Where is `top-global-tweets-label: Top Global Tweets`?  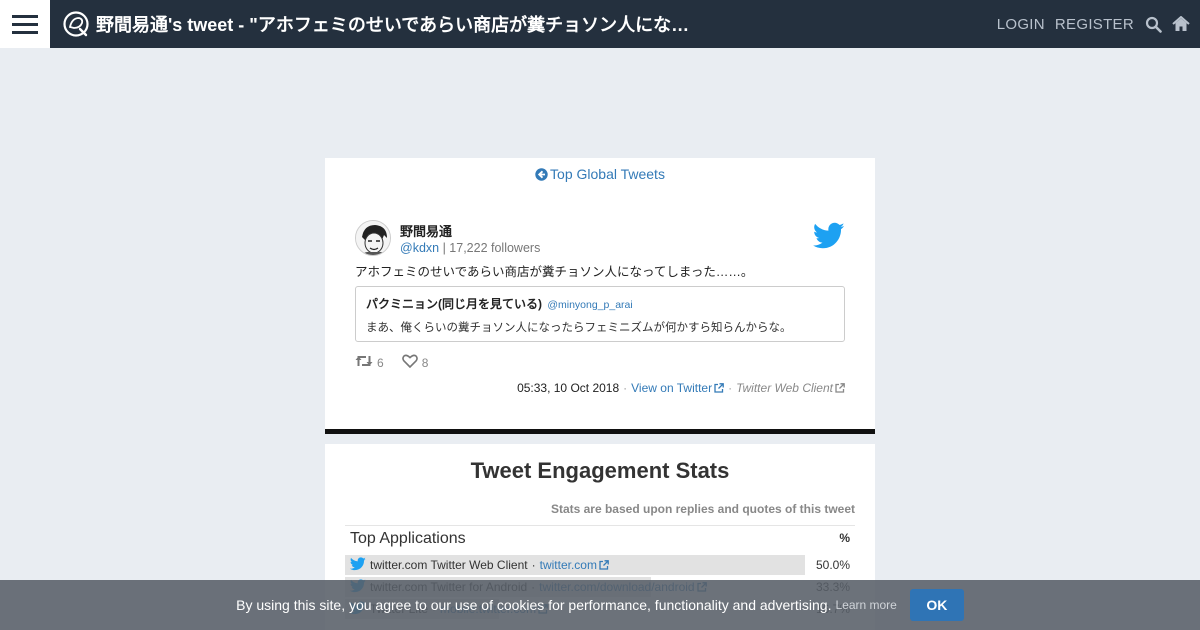 top-global-tweets-label: Top Global Tweets is located at coordinates (607, 174).